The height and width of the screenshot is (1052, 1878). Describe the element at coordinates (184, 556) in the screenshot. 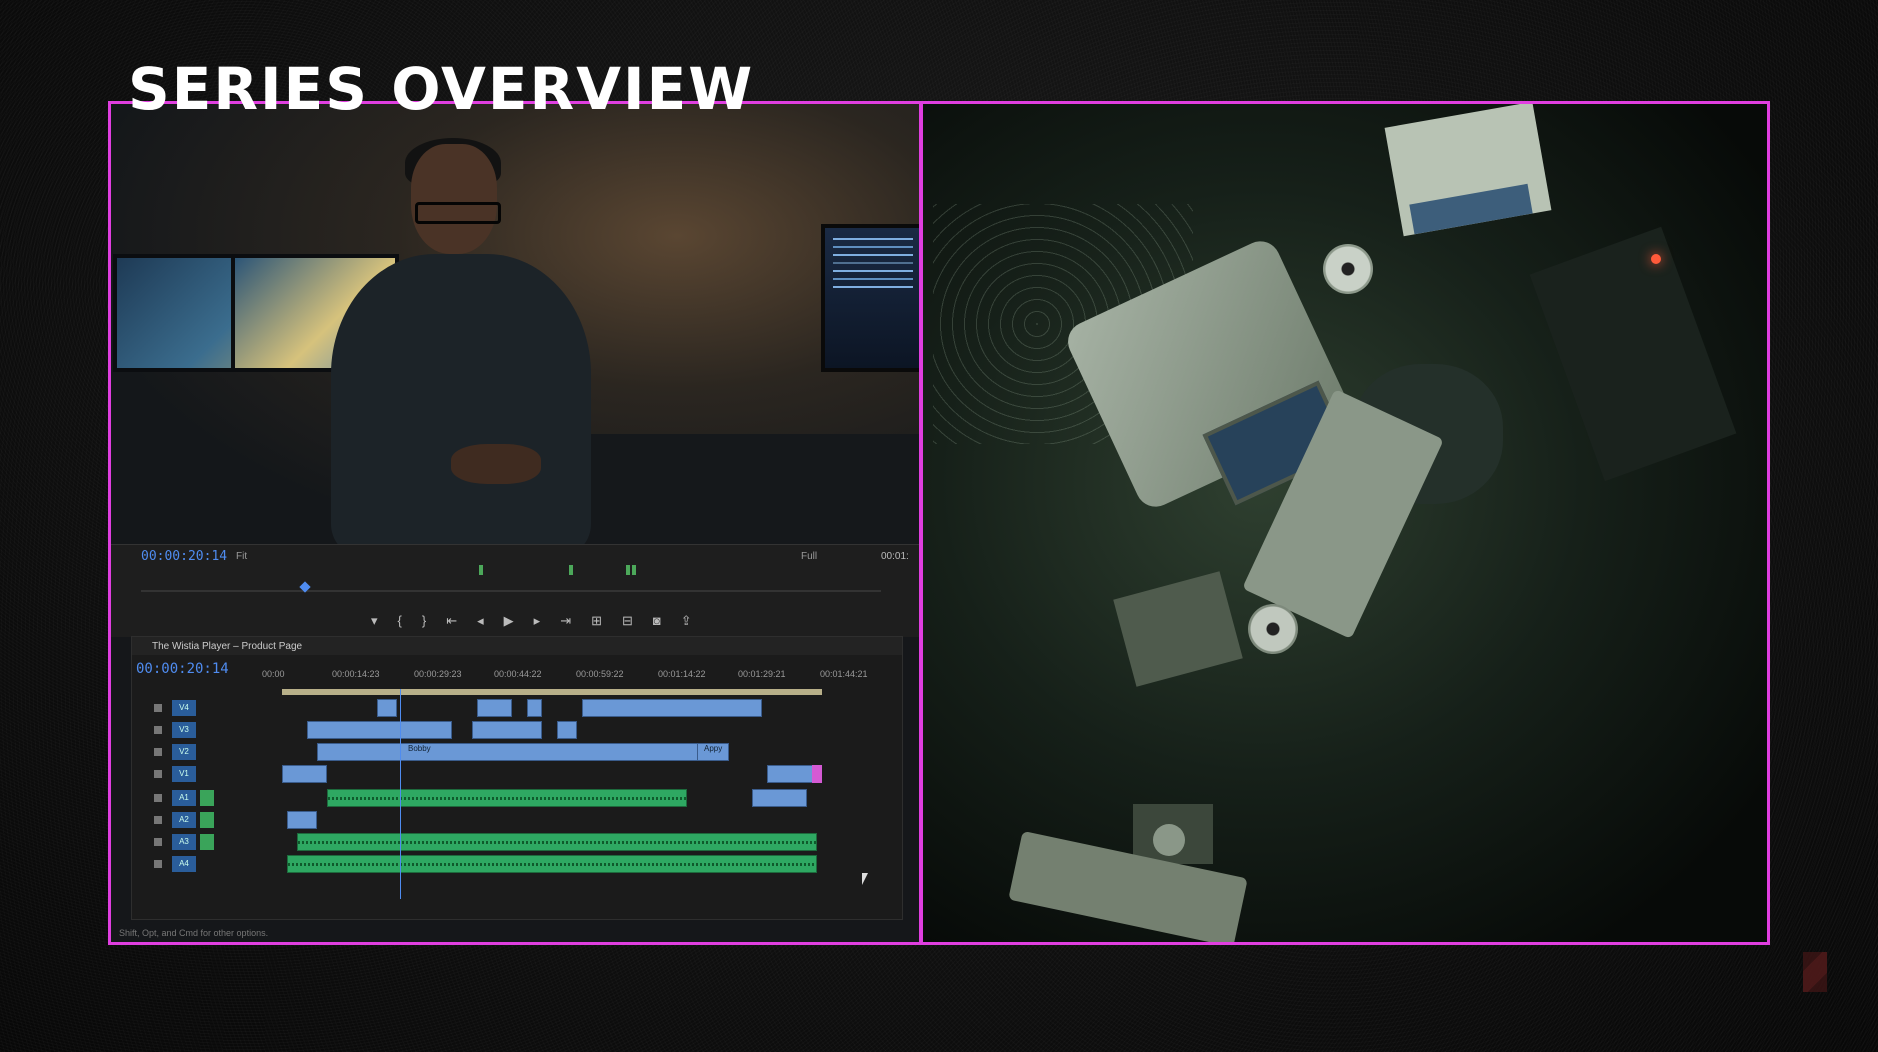

I see `program-timecode: 00:00:20:14` at that location.